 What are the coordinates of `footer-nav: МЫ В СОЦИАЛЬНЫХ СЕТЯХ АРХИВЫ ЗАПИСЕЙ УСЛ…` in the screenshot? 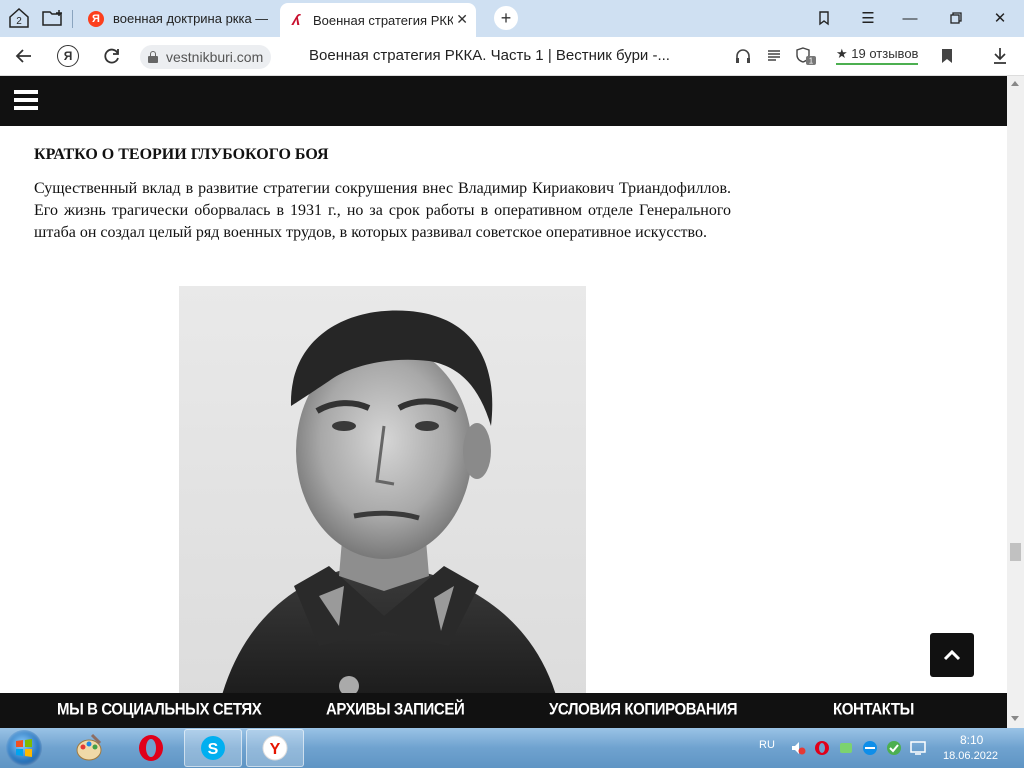 It's located at (503, 710).